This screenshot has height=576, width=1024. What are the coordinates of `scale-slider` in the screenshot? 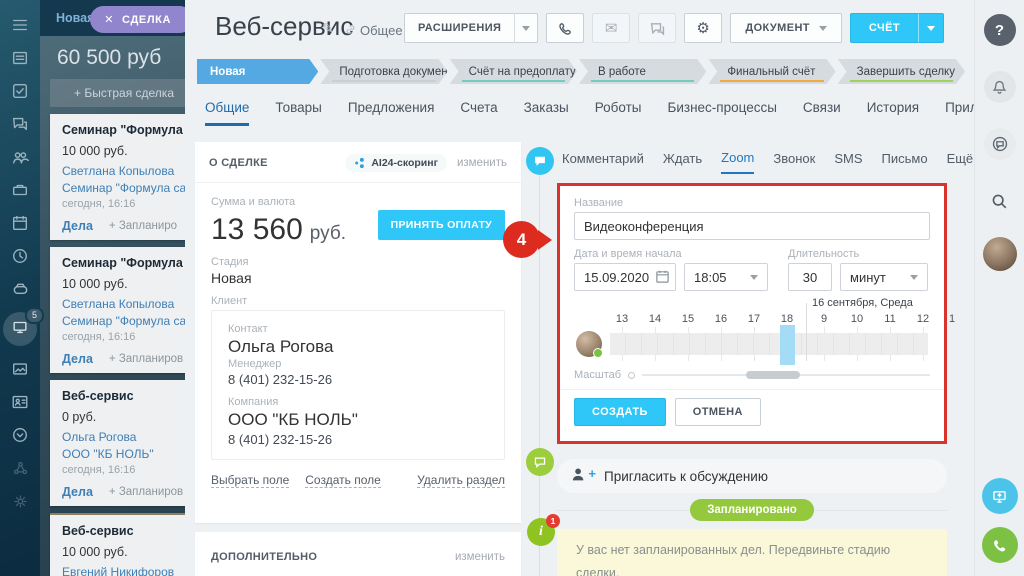 It's located at (786, 375).